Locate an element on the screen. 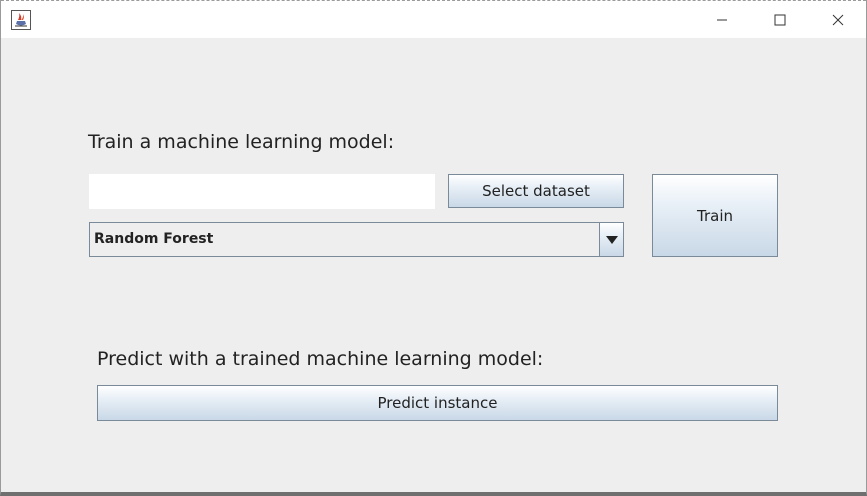  model-select-value: Random Forest is located at coordinates (154, 239).